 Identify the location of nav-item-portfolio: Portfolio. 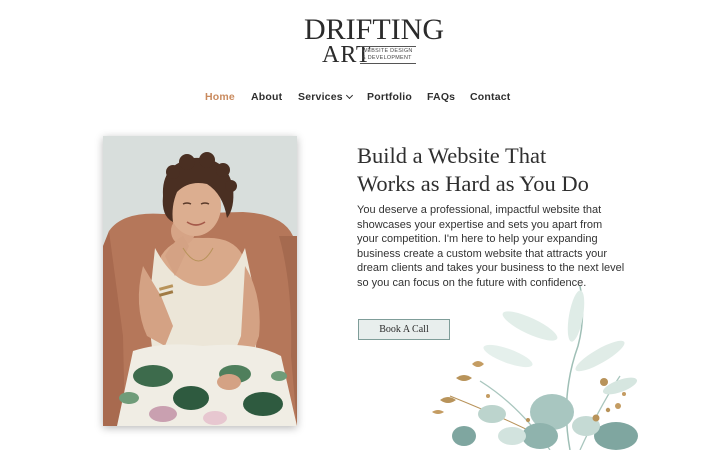
(389, 97).